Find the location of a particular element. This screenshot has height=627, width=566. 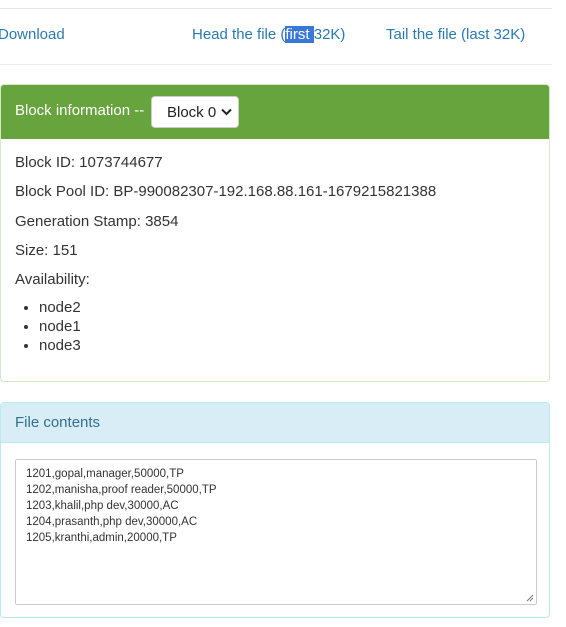

top-divider is located at coordinates (276, 8).